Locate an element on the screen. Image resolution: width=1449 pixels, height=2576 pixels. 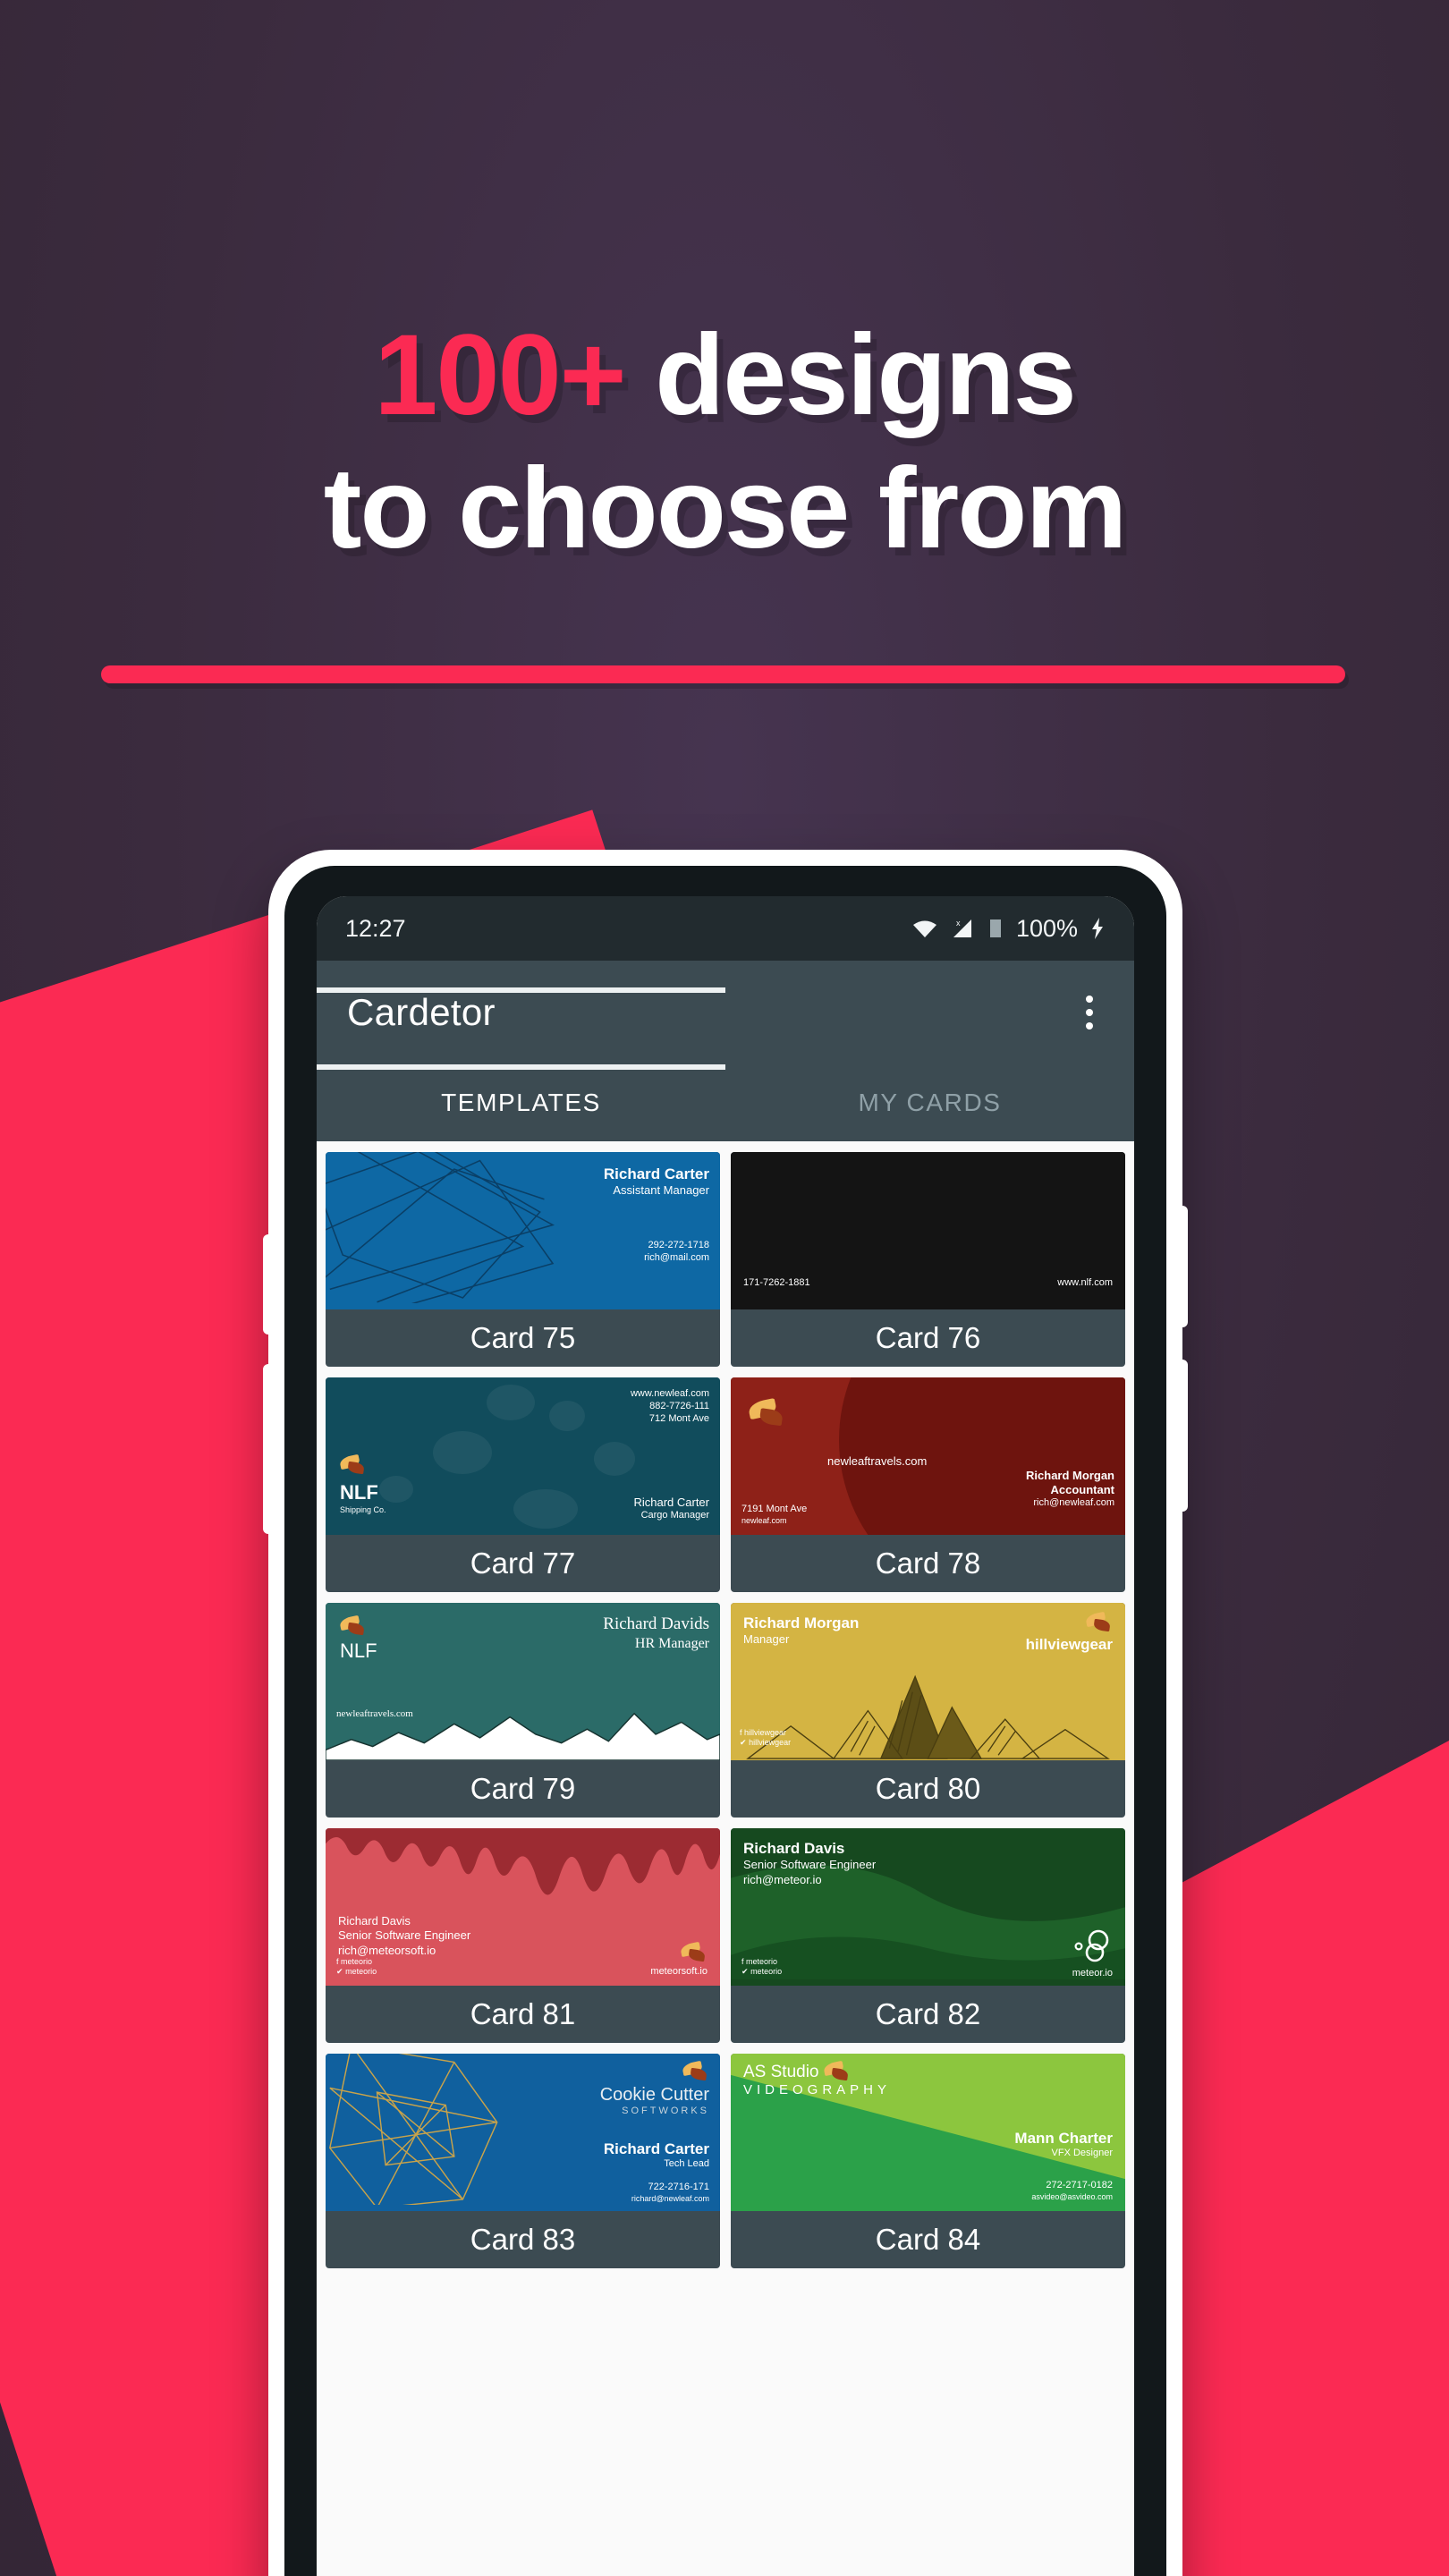
card-80-label: Card 80 is located at coordinates (928, 1788).